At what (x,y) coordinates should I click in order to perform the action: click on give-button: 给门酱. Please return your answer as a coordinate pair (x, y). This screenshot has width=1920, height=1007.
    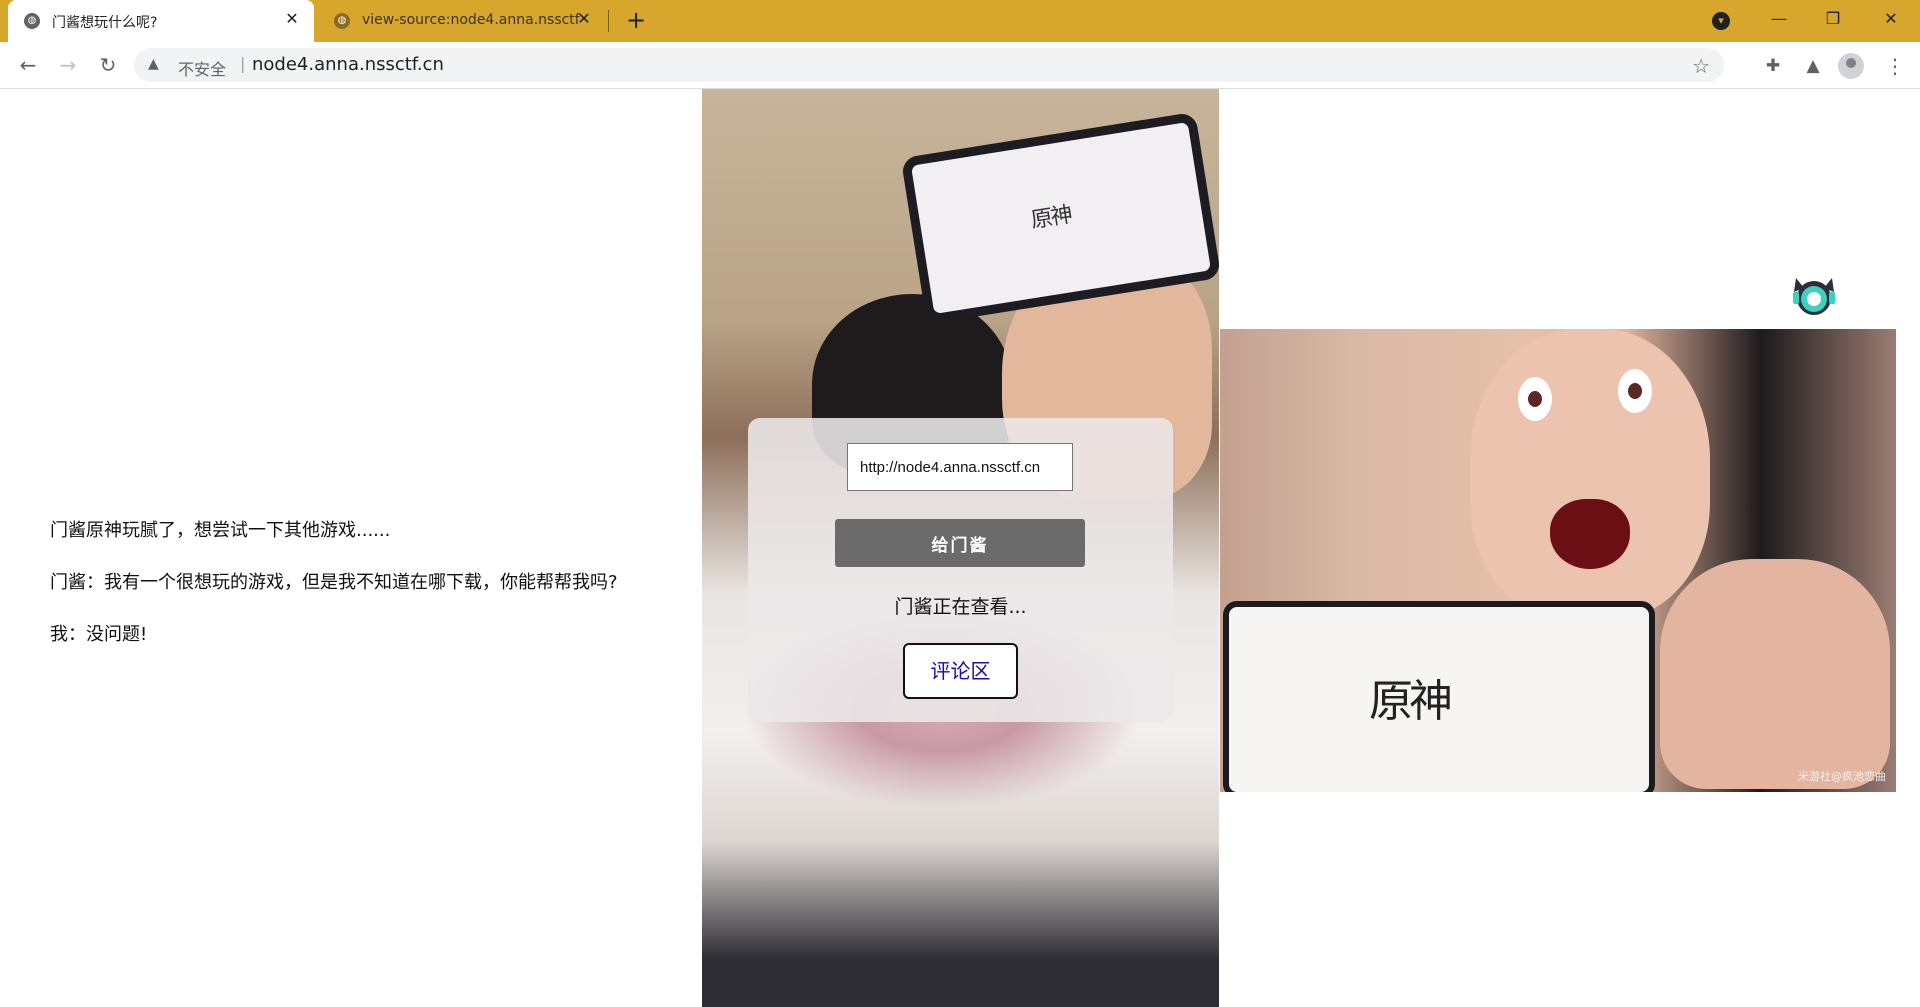
    Looking at the image, I should click on (960, 543).